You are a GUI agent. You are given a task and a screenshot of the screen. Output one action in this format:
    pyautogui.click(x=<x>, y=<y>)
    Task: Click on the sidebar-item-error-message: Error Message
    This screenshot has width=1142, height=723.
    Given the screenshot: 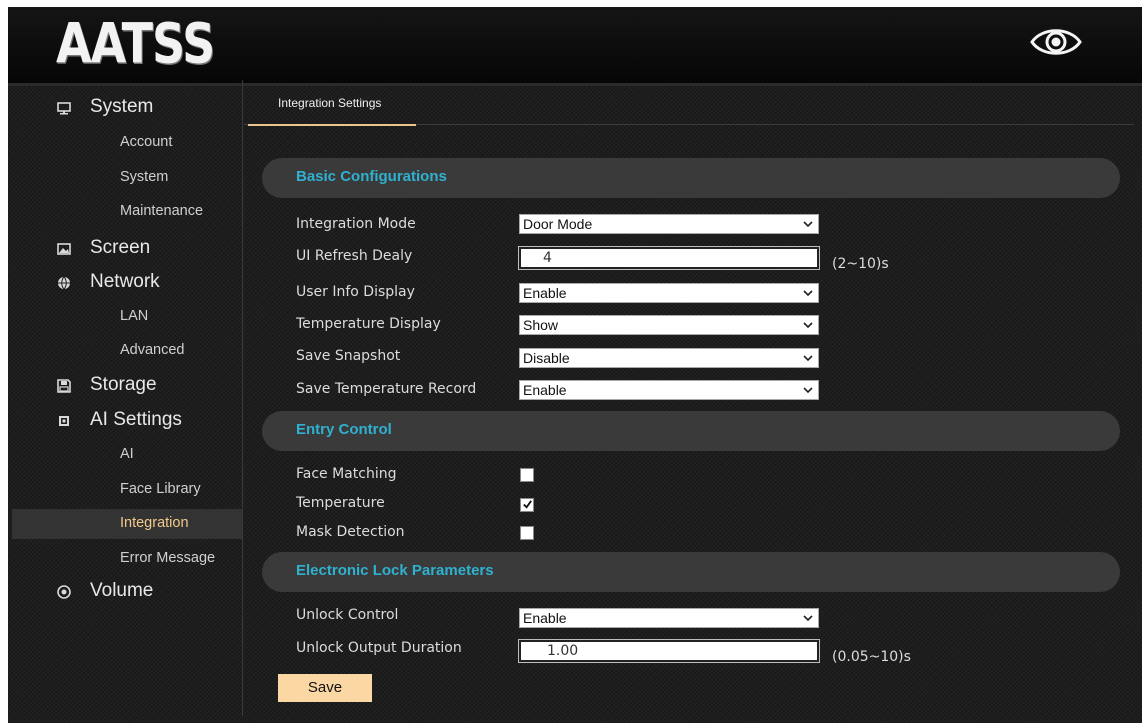 What is the action you would take?
    pyautogui.click(x=127, y=559)
    